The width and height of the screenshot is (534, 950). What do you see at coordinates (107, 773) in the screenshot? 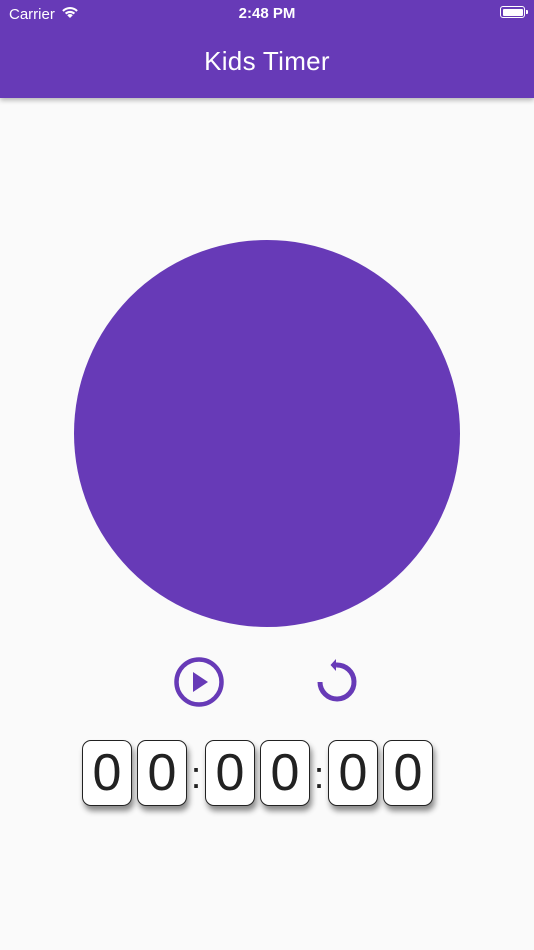
I see `hours-tens-digit: 0` at bounding box center [107, 773].